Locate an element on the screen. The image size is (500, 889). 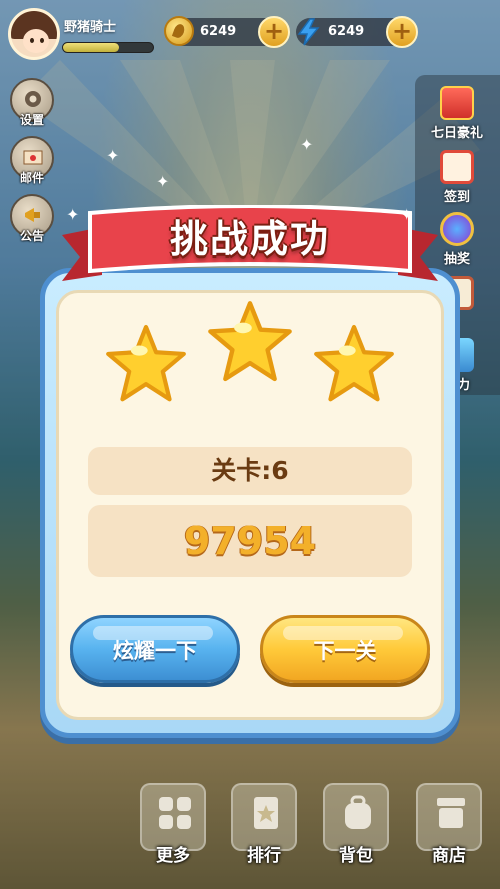
mail-button: 邮件 is located at coordinates (32, 160).